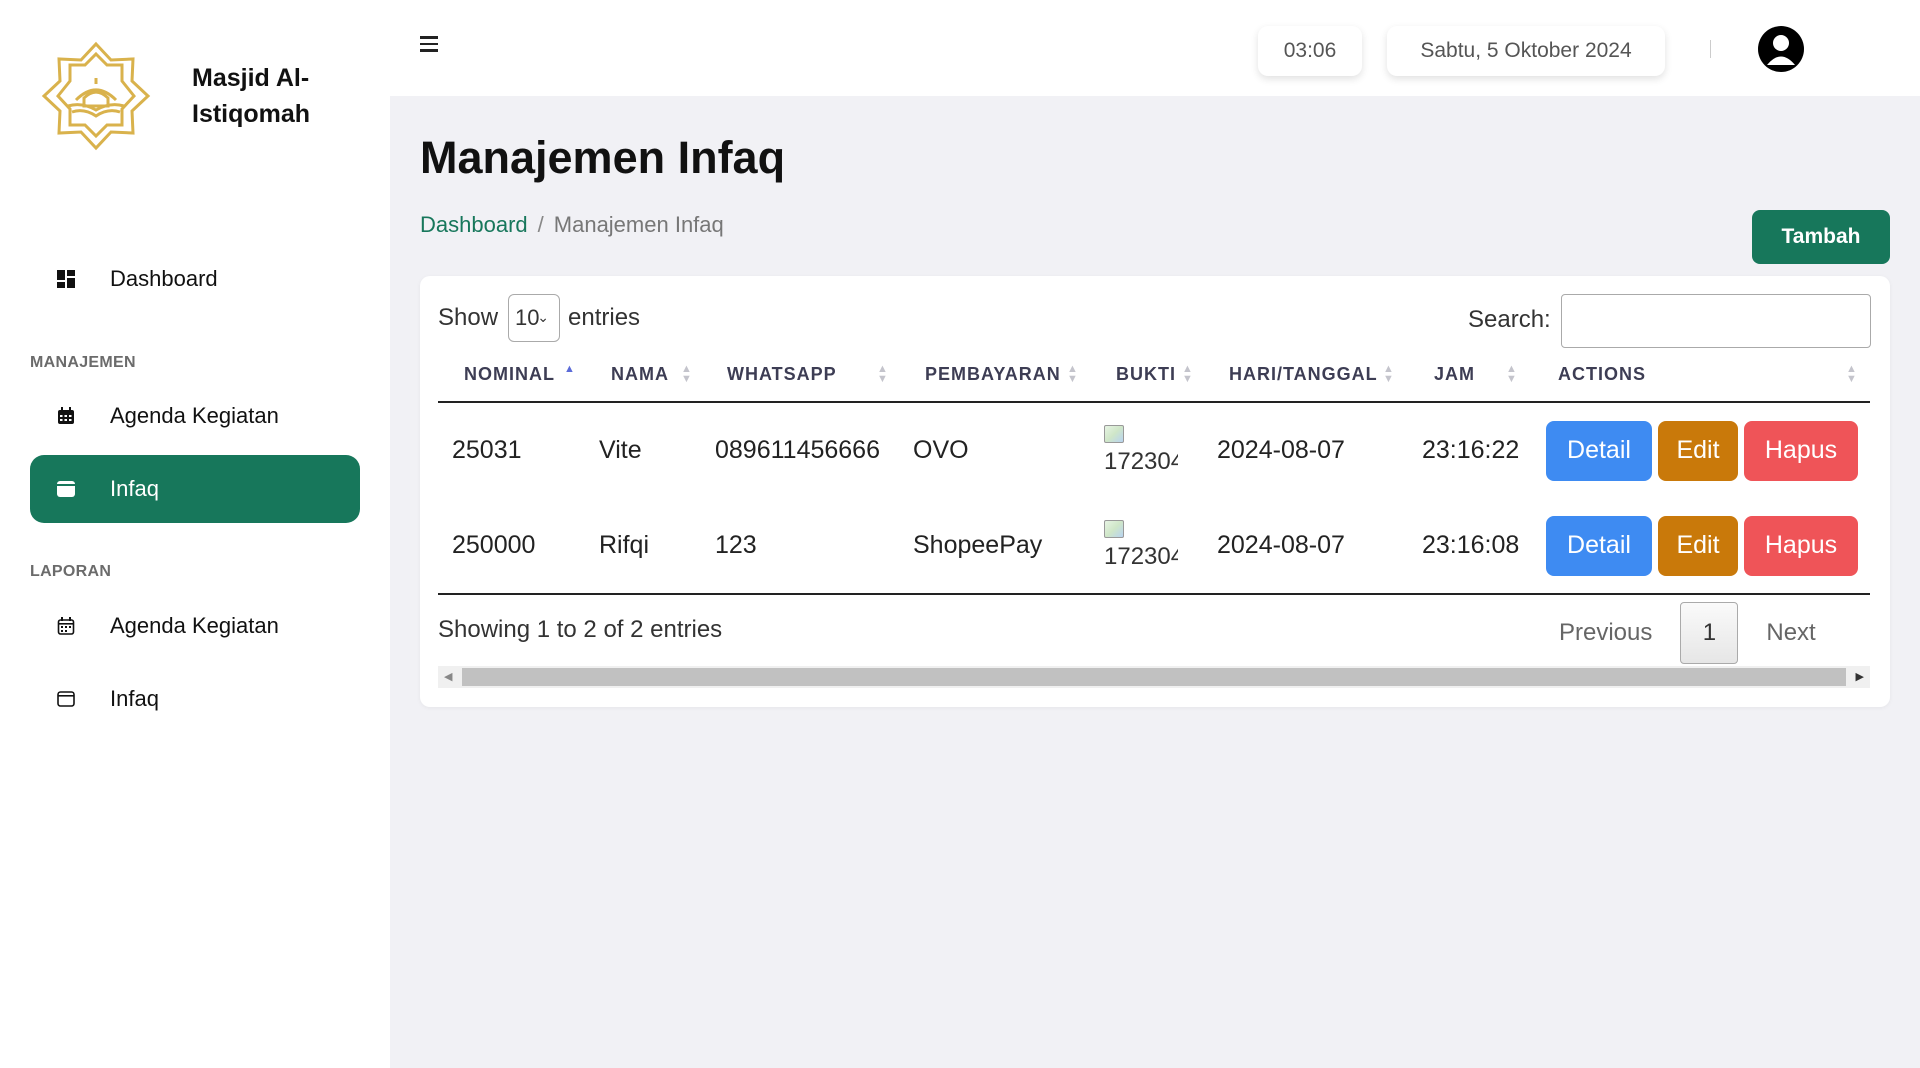  What do you see at coordinates (994, 546) in the screenshot?
I see `cell-pembayaran: ShopeePay` at bounding box center [994, 546].